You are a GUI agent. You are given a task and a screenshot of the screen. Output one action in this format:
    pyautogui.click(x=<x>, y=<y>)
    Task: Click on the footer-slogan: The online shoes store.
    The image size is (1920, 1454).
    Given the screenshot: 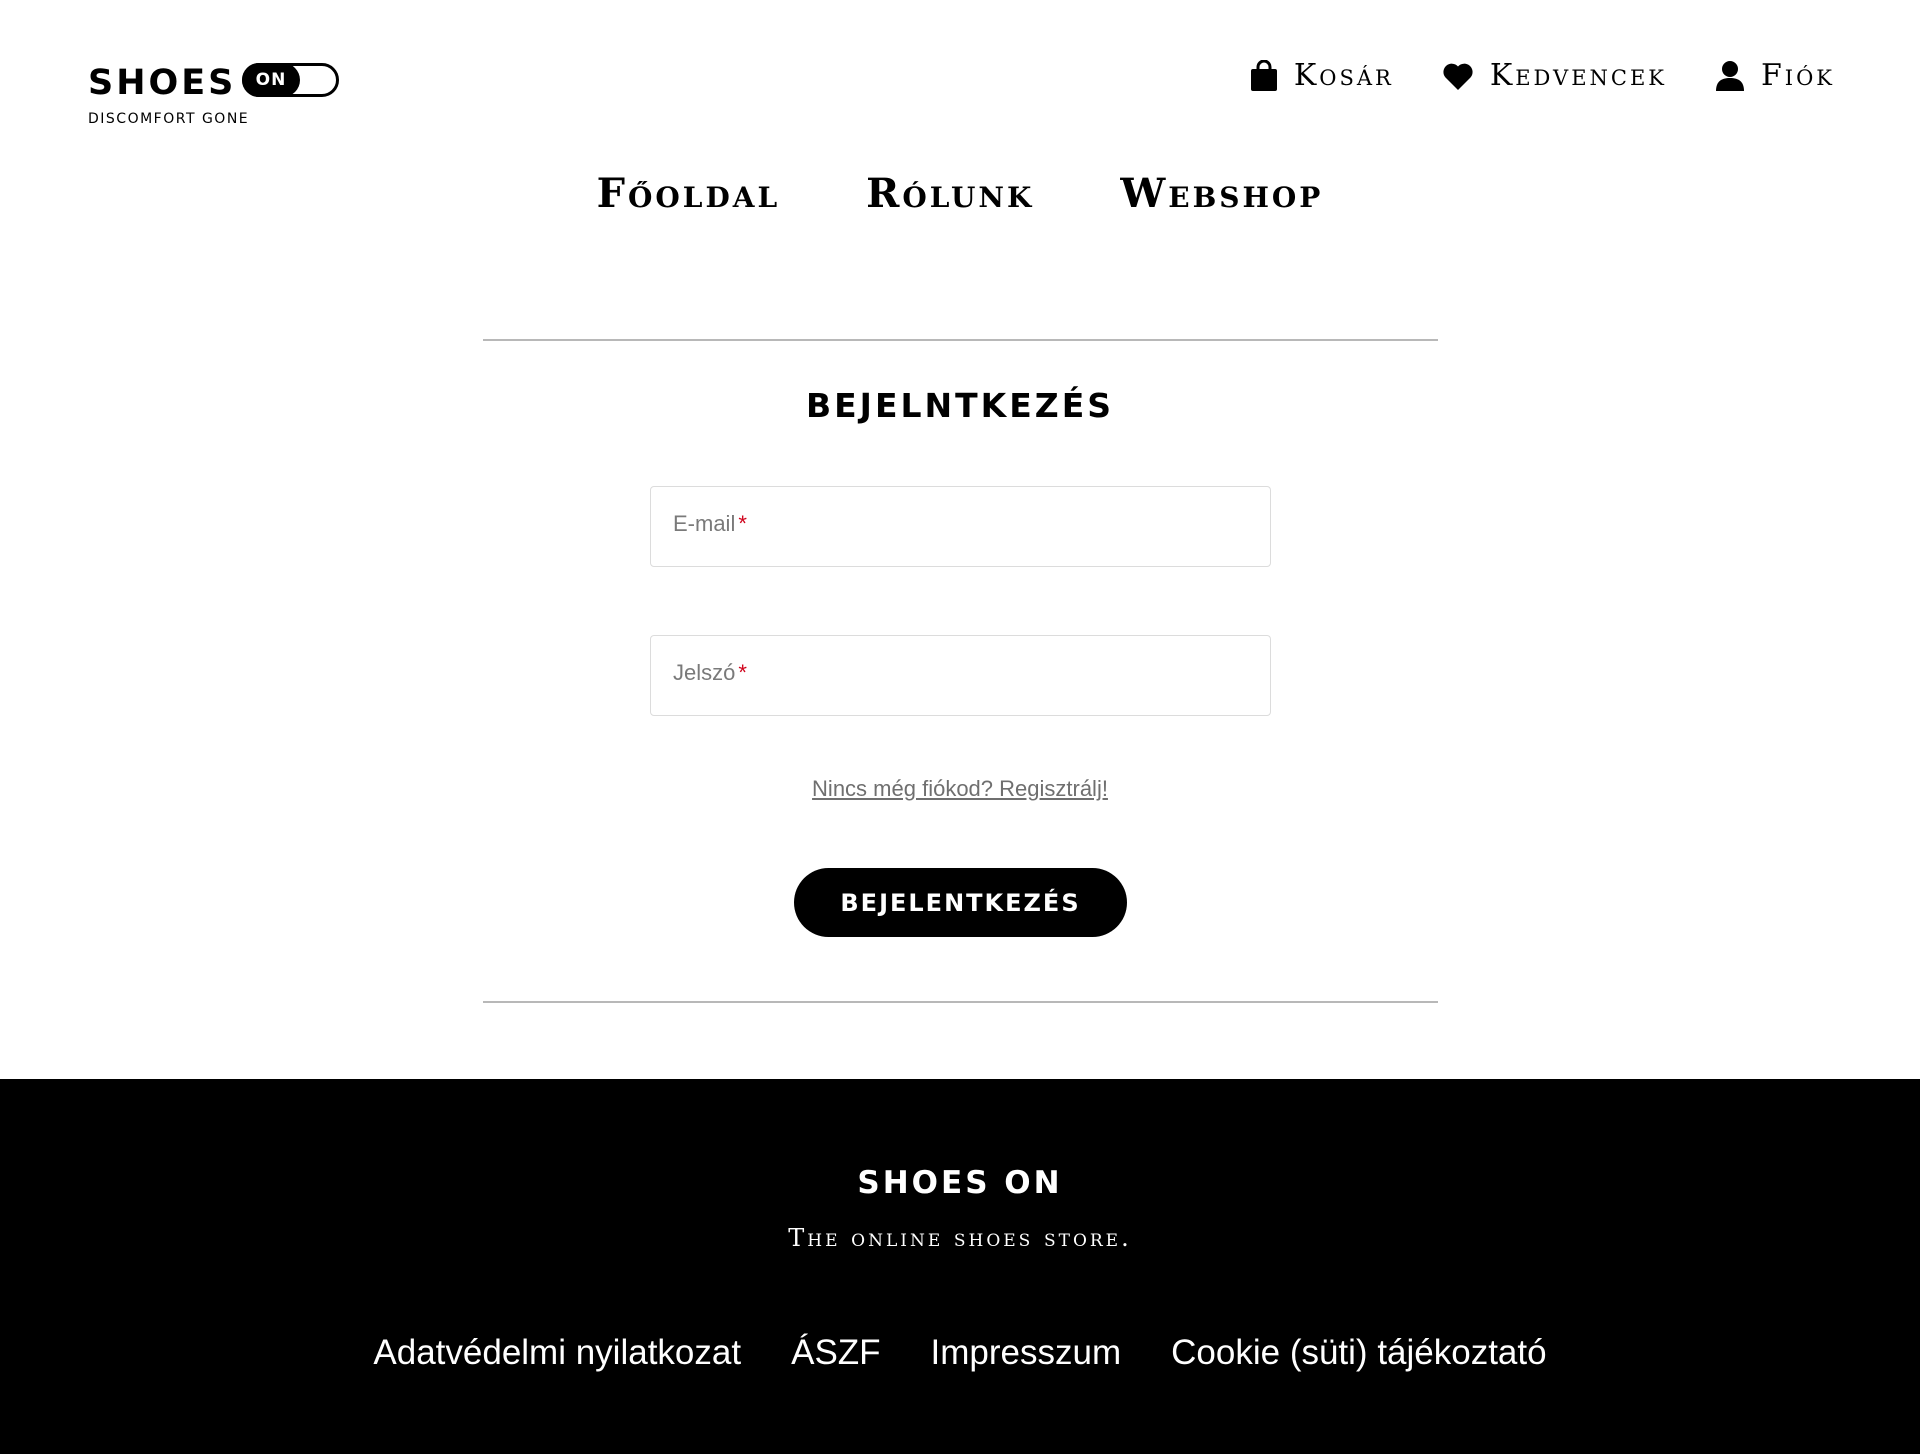 What is the action you would take?
    pyautogui.click(x=960, y=1238)
    